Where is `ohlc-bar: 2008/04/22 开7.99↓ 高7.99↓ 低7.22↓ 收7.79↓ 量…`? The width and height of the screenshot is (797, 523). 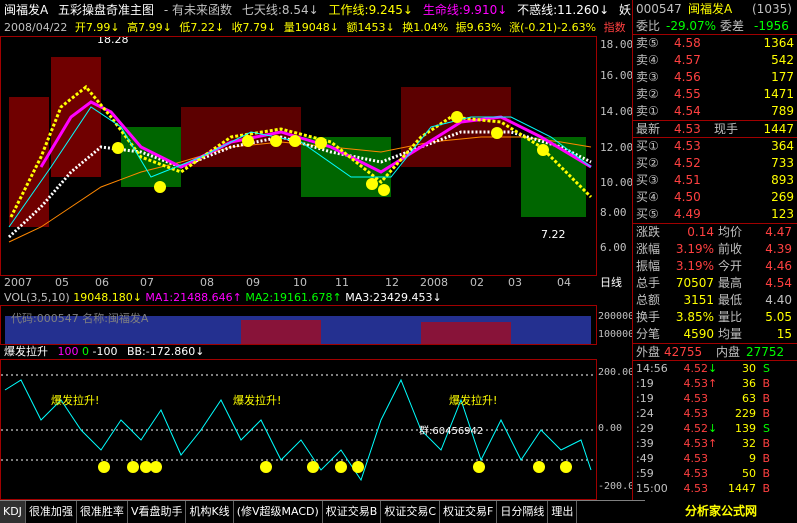
ohlc-bar: 2008/04/22 开7.99↓ 高7.99↓ 低7.22↓ 收7.79↓ 量… is located at coordinates (316, 28).